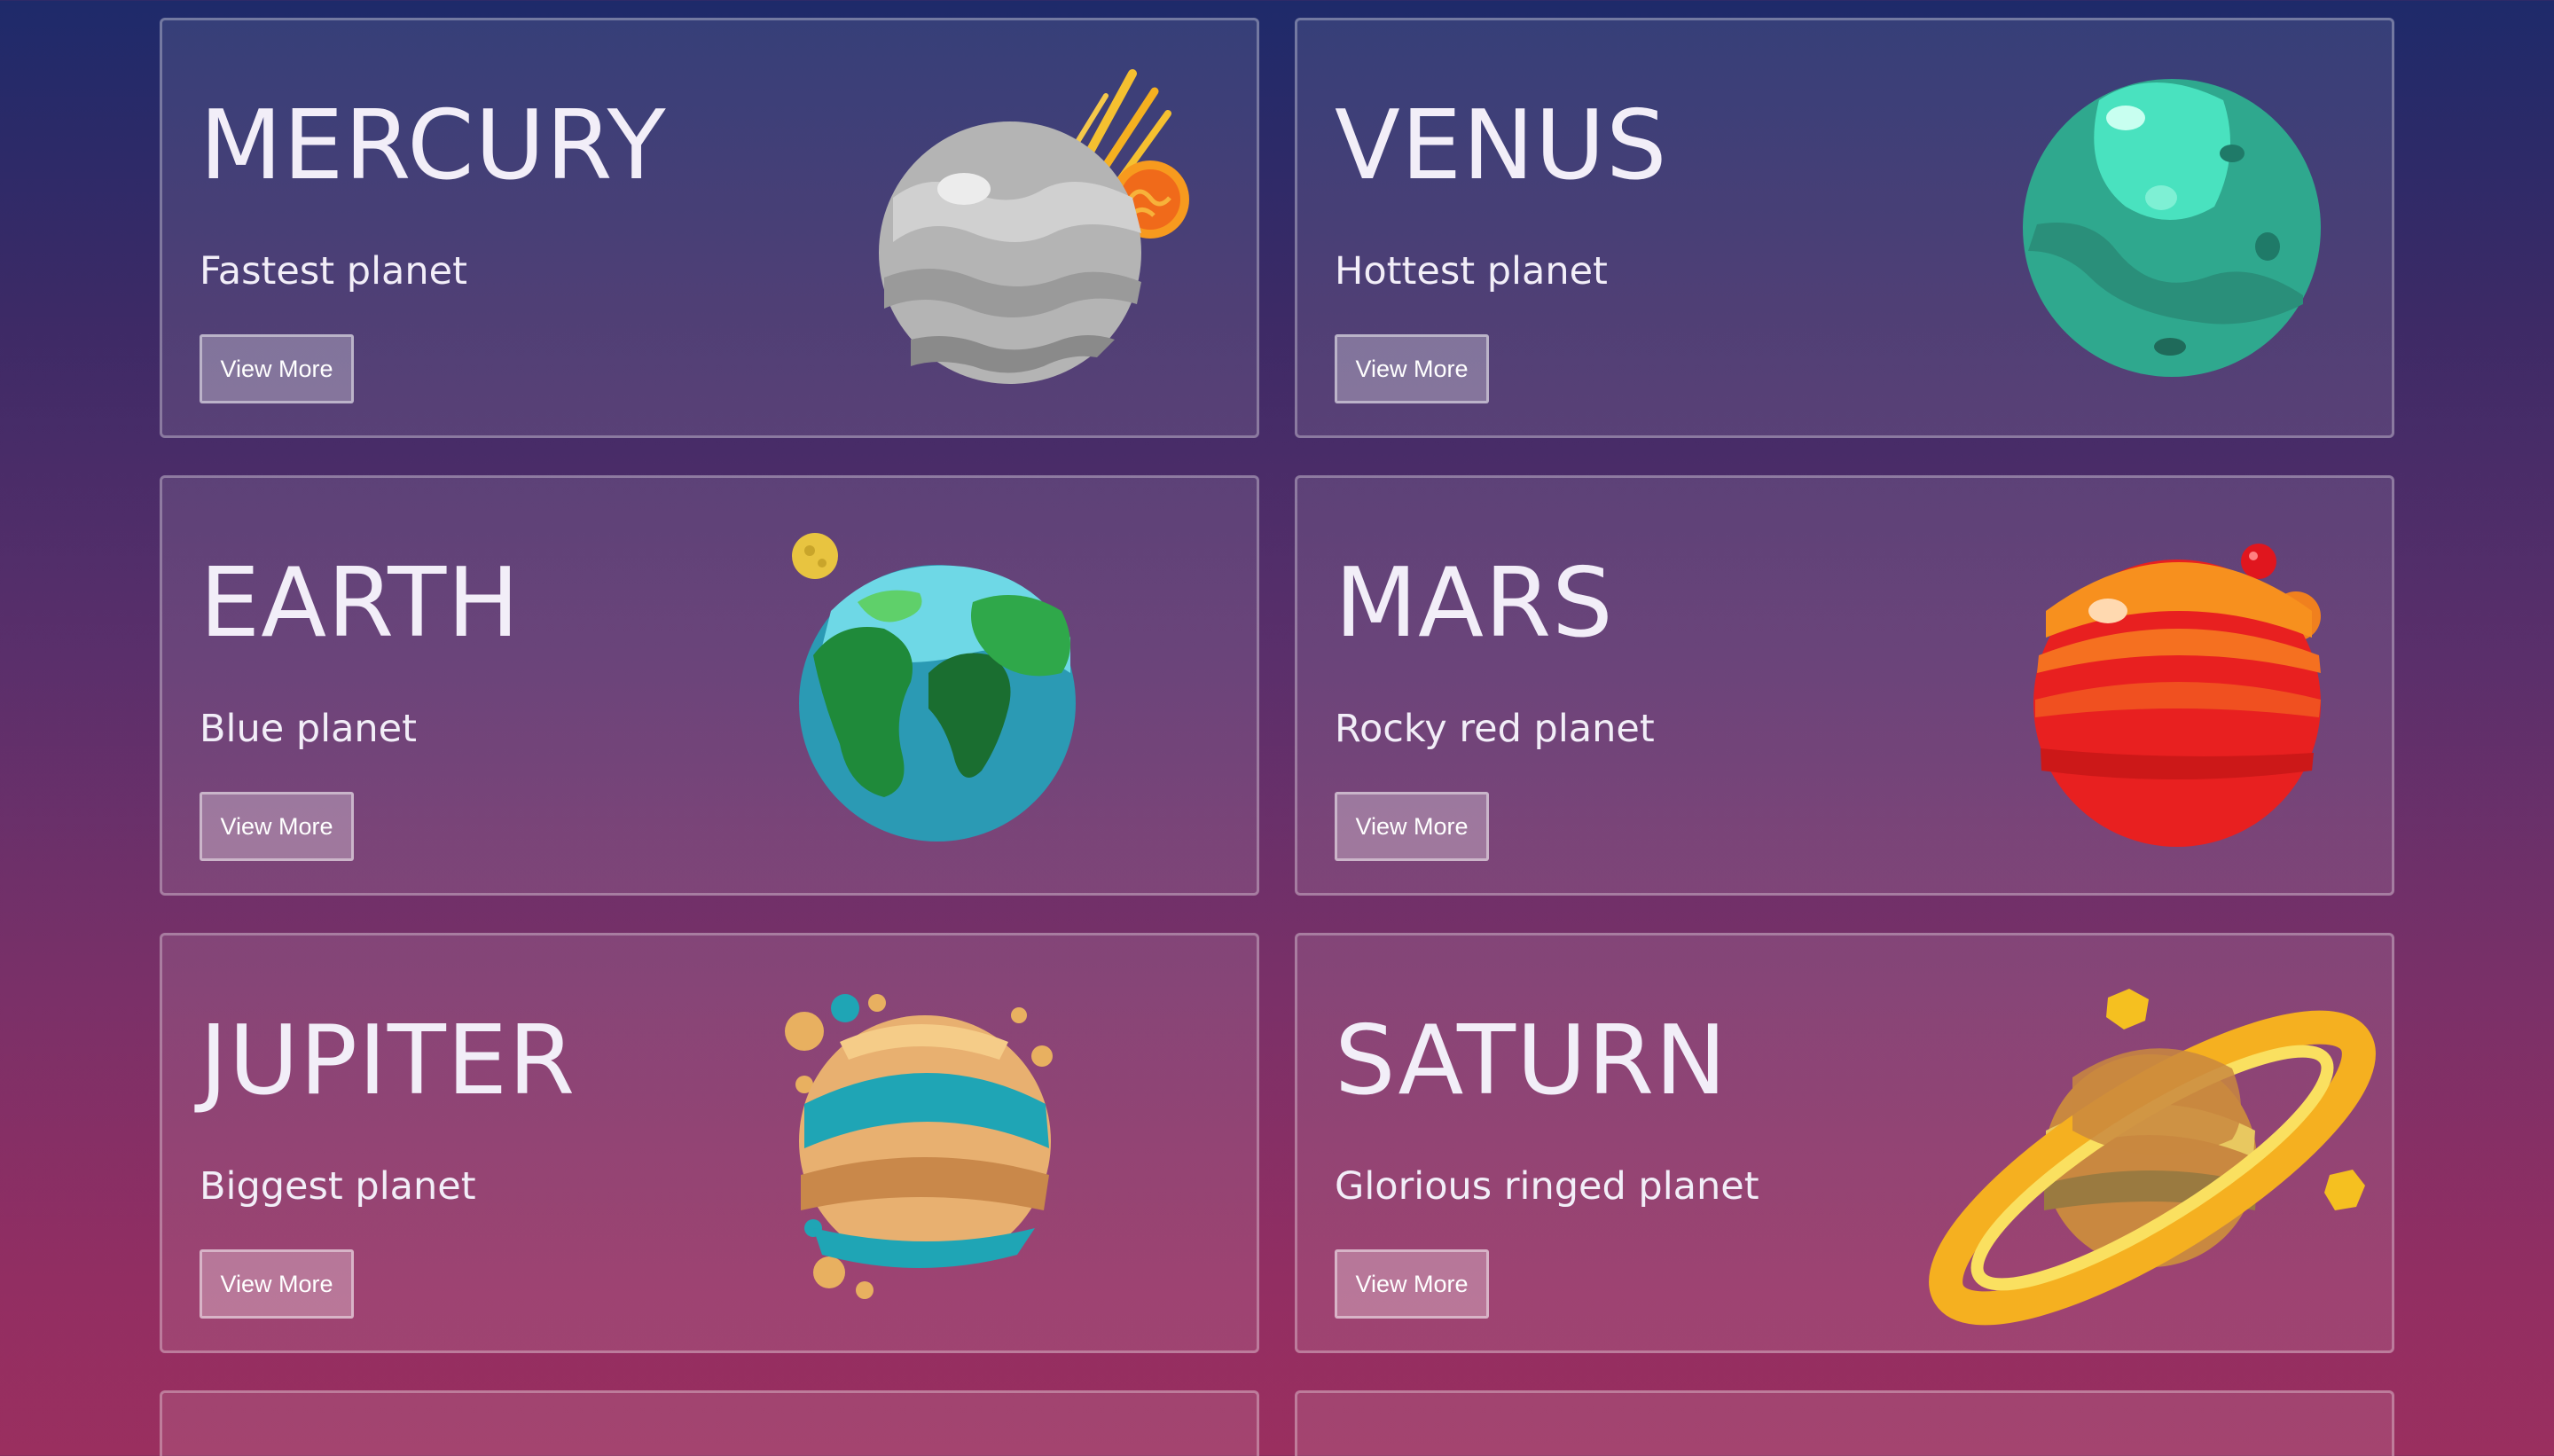  What do you see at coordinates (709, 685) in the screenshot?
I see `planet-card-earth: EARTH Blue planet View More` at bounding box center [709, 685].